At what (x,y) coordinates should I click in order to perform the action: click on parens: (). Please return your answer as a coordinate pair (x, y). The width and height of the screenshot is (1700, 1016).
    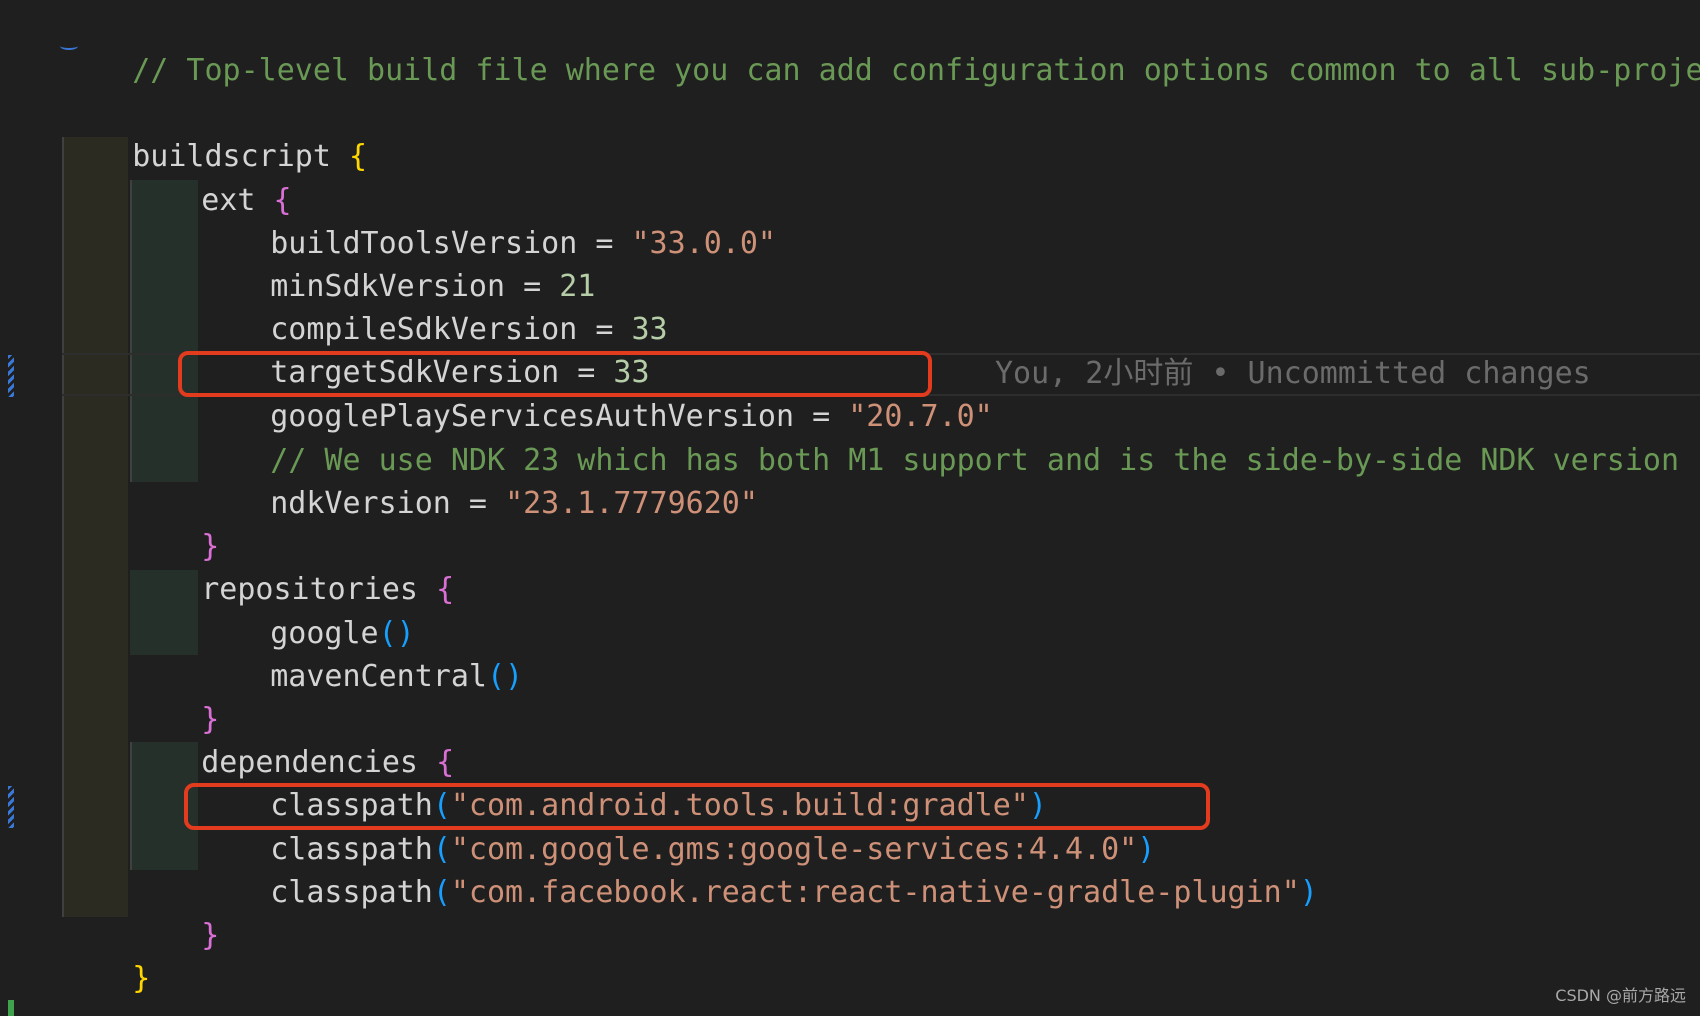
    Looking at the image, I should click on (505, 676).